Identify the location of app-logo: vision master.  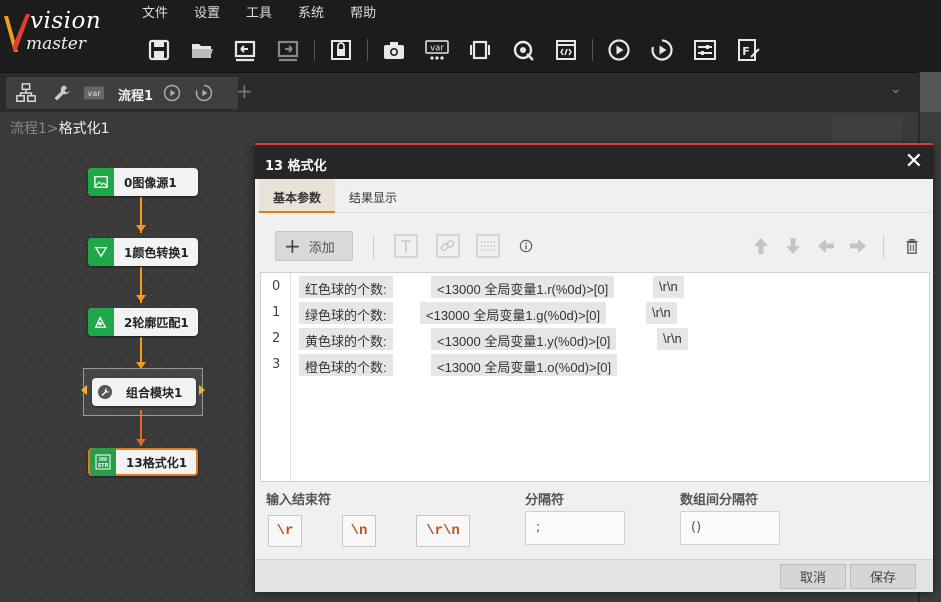
(66, 36).